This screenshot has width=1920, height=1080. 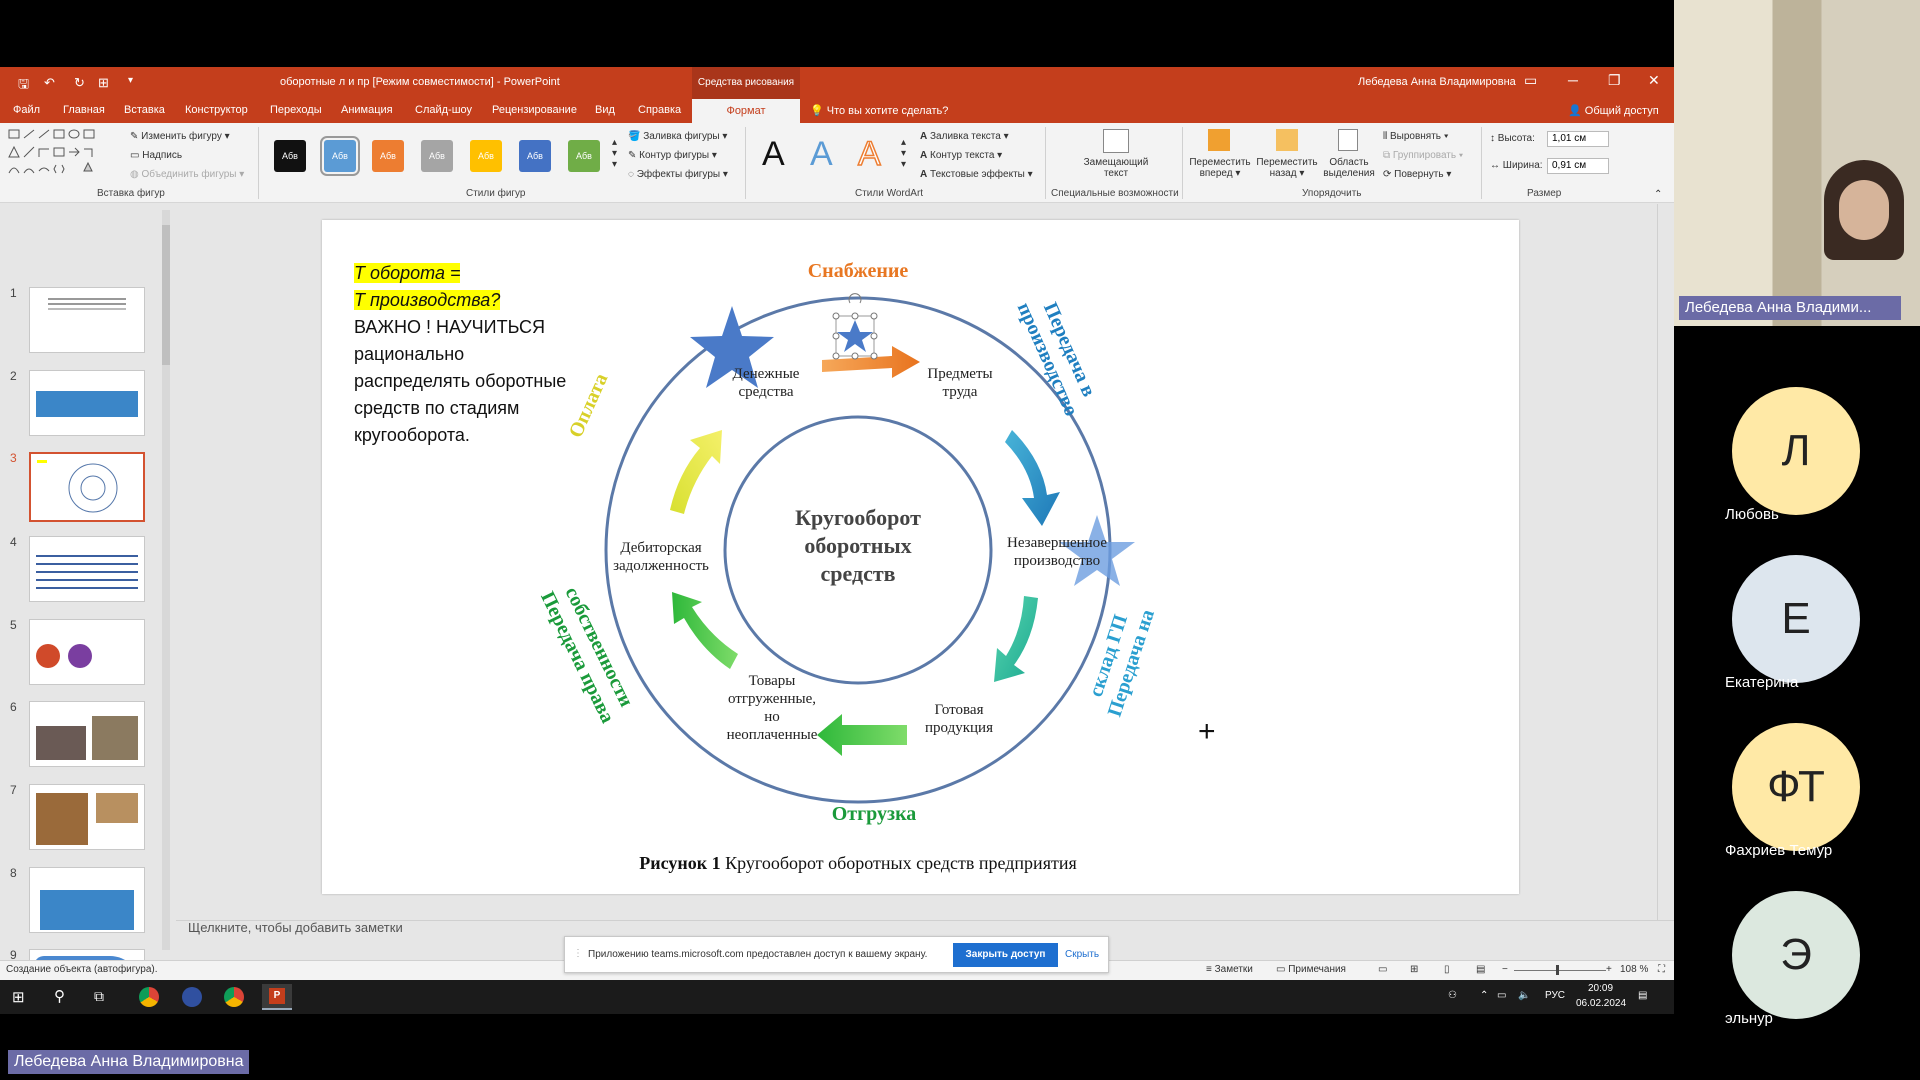 What do you see at coordinates (584, 156) in the screenshot?
I see `shape-style-7: Абв` at bounding box center [584, 156].